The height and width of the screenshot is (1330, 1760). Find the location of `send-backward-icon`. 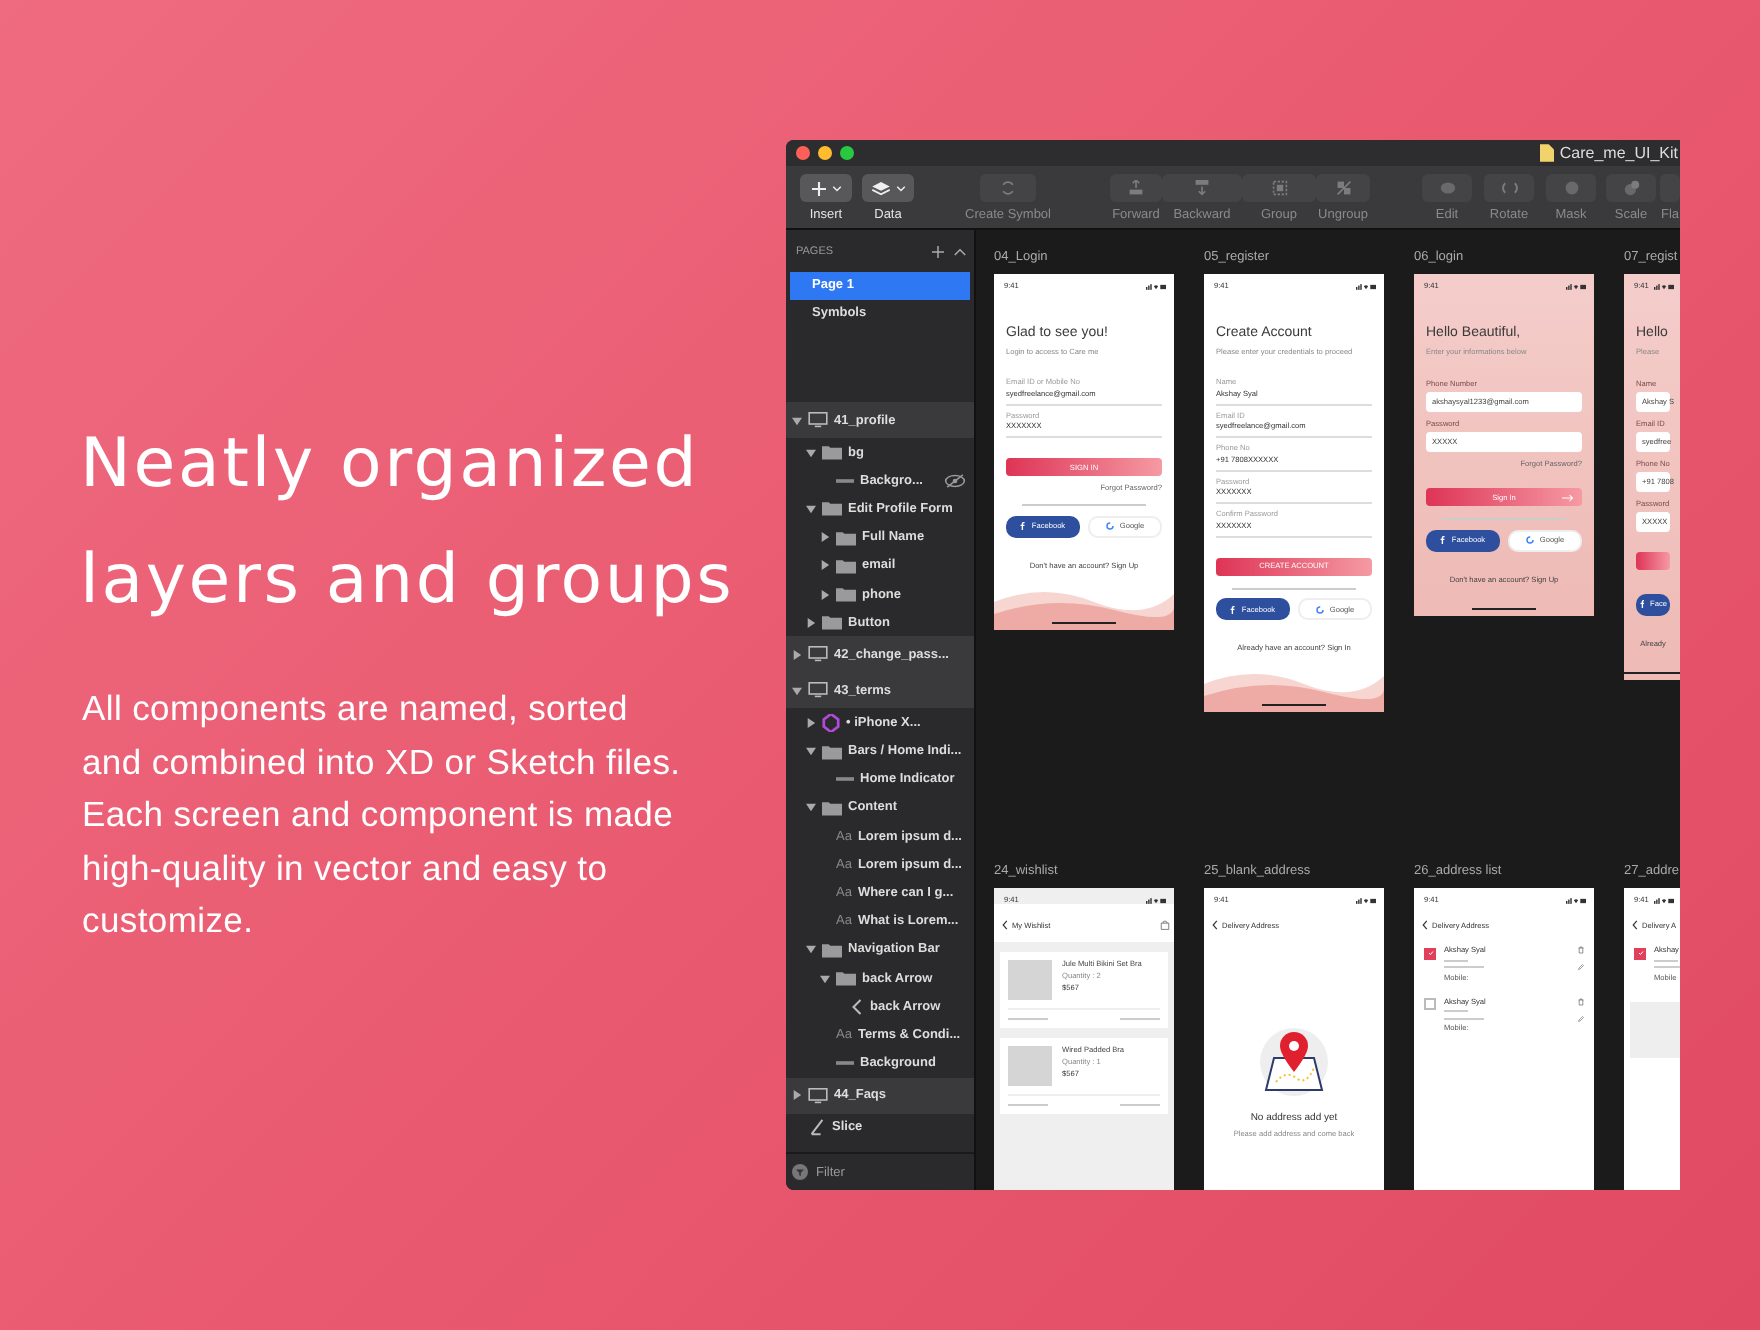

send-backward-icon is located at coordinates (1202, 188).